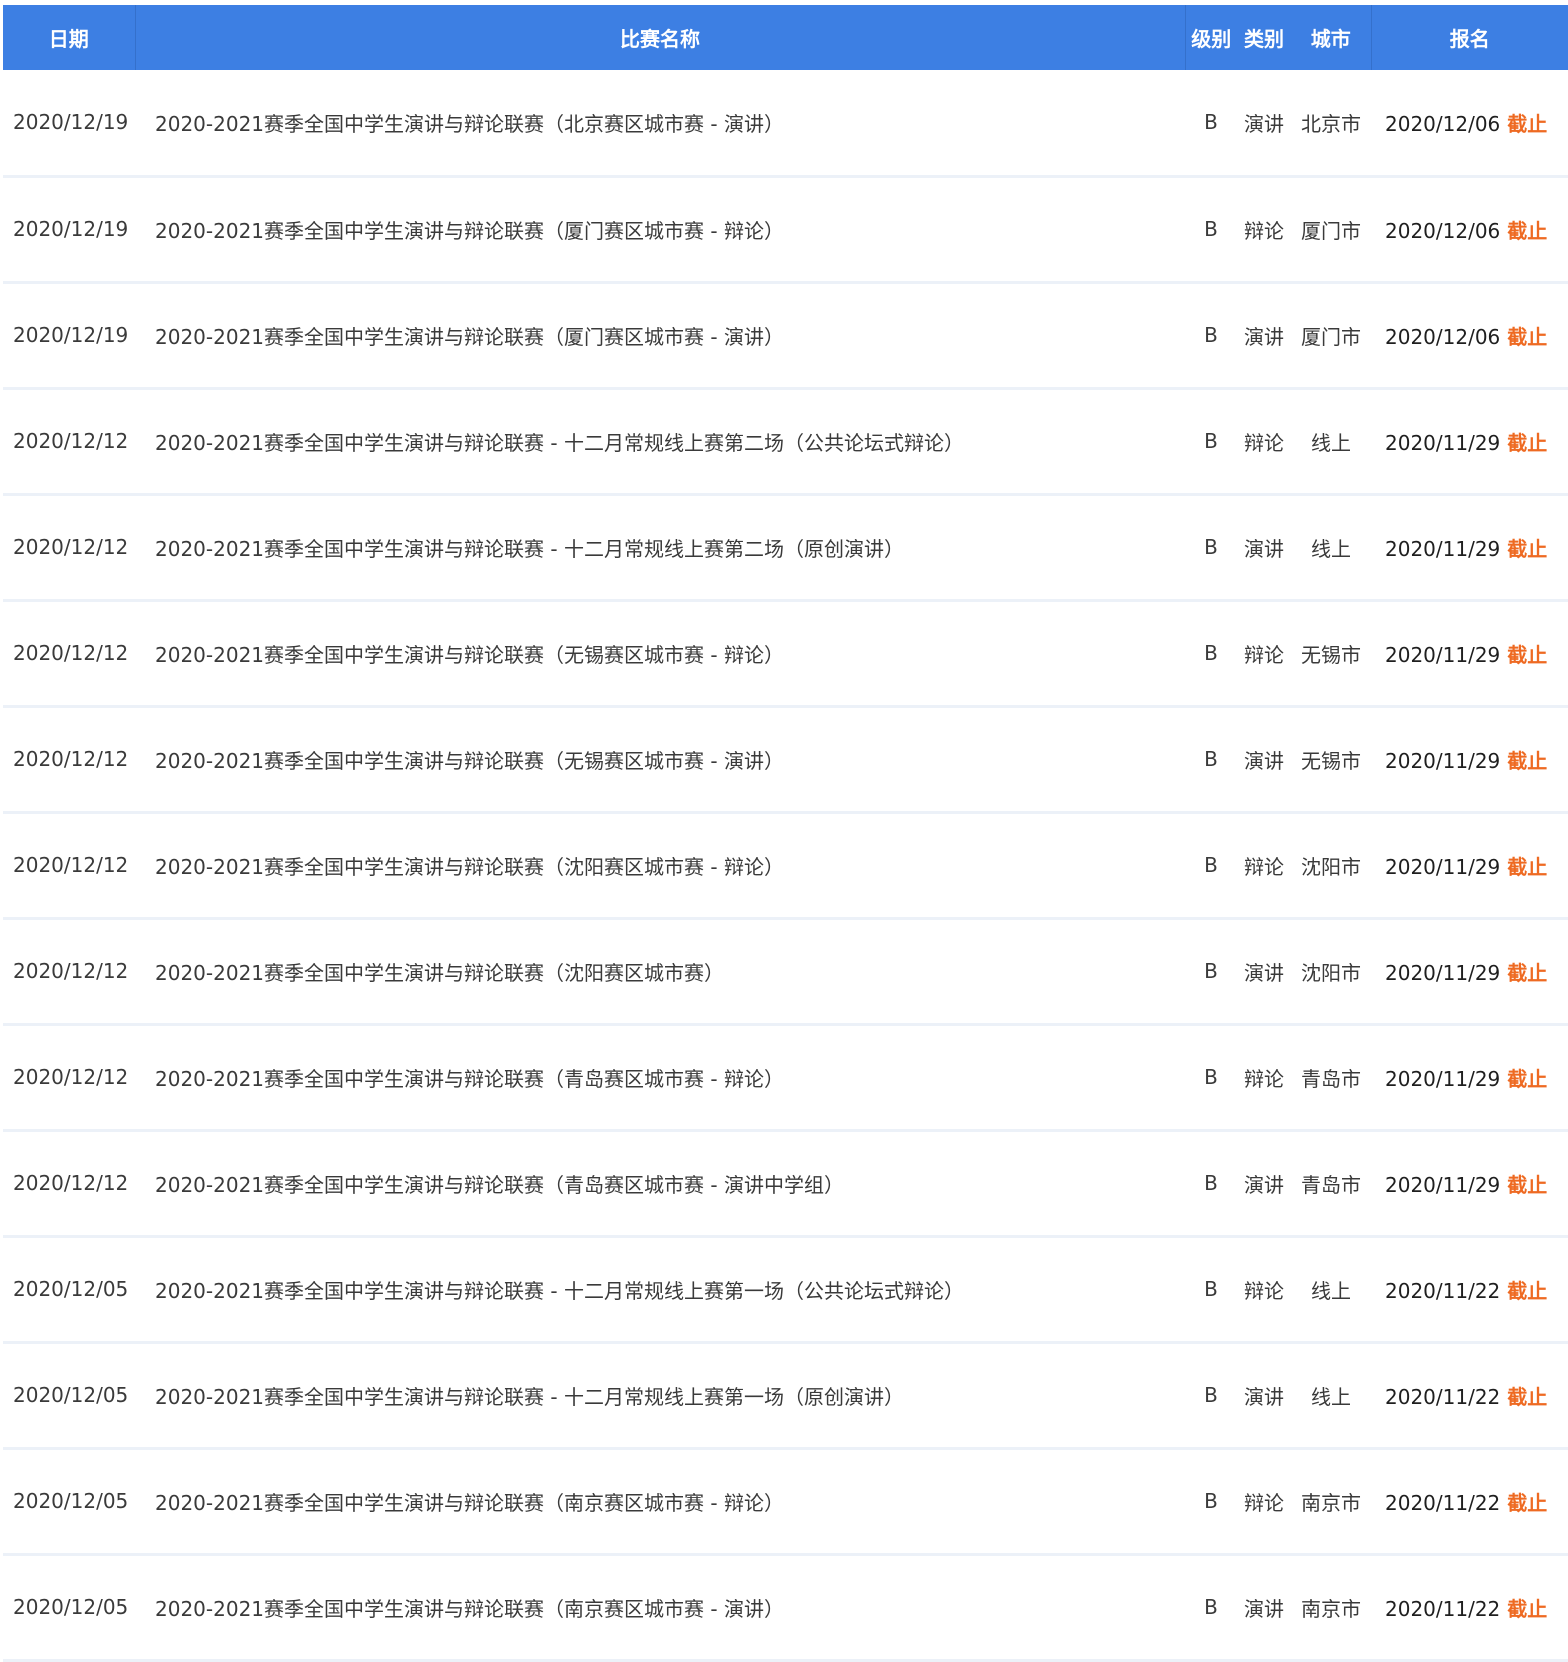  What do you see at coordinates (1331, 1078) in the screenshot?
I see `cell-city: 青岛市` at bounding box center [1331, 1078].